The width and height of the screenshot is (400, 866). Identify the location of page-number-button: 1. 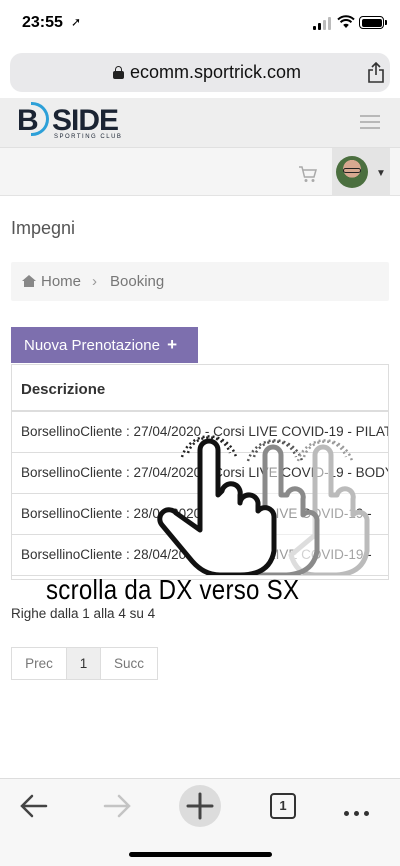
(84, 663).